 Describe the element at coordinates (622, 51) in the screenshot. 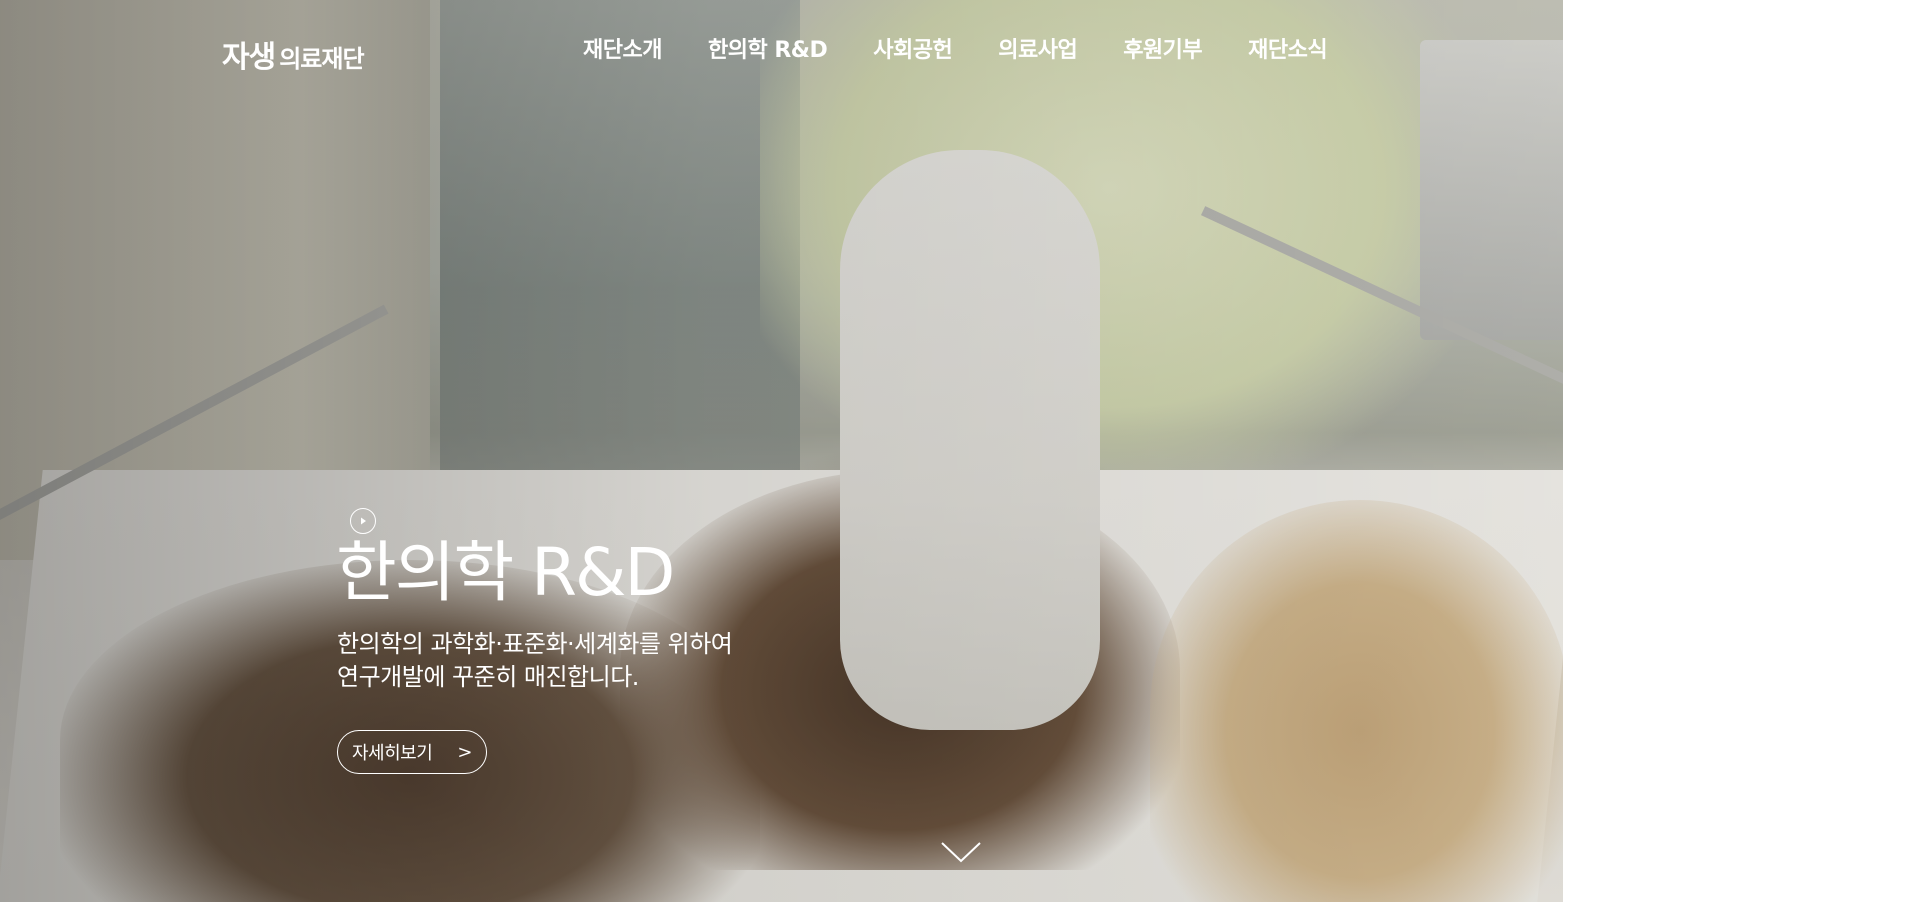

I see `nav-item-about: 재단소개` at that location.